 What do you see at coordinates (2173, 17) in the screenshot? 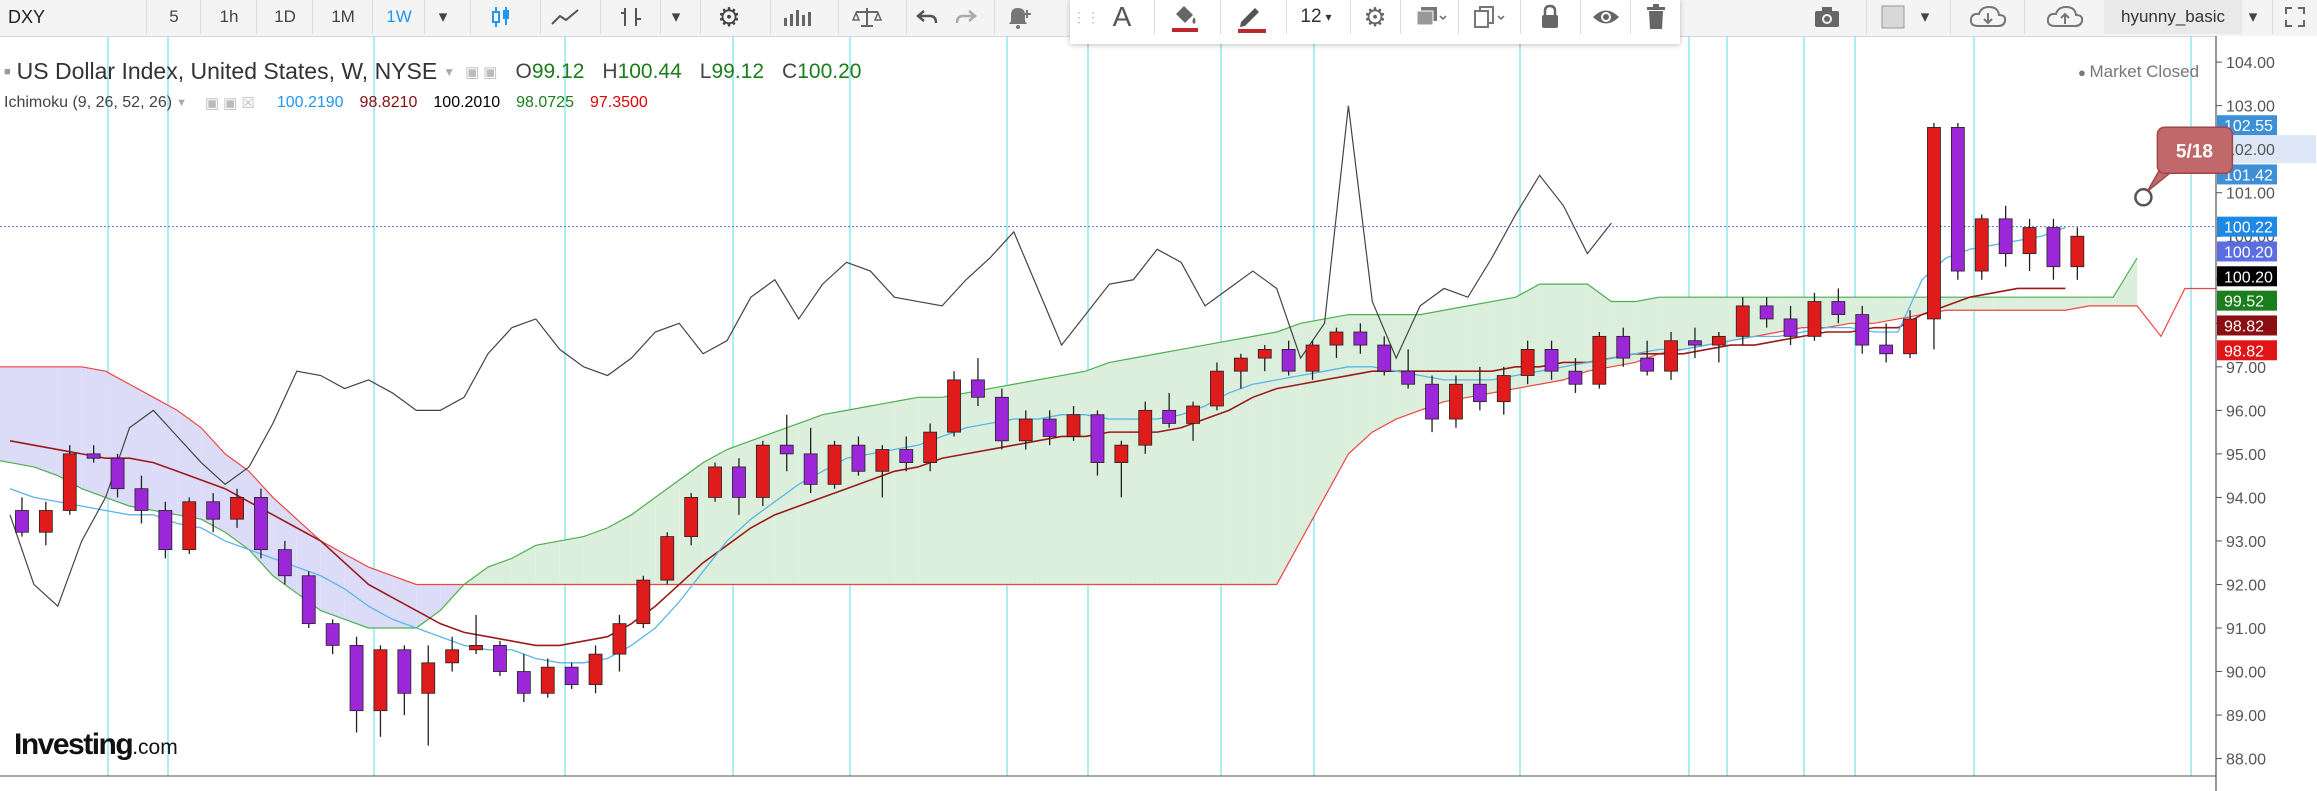
I see `user-menu: hyunny_basic` at bounding box center [2173, 17].